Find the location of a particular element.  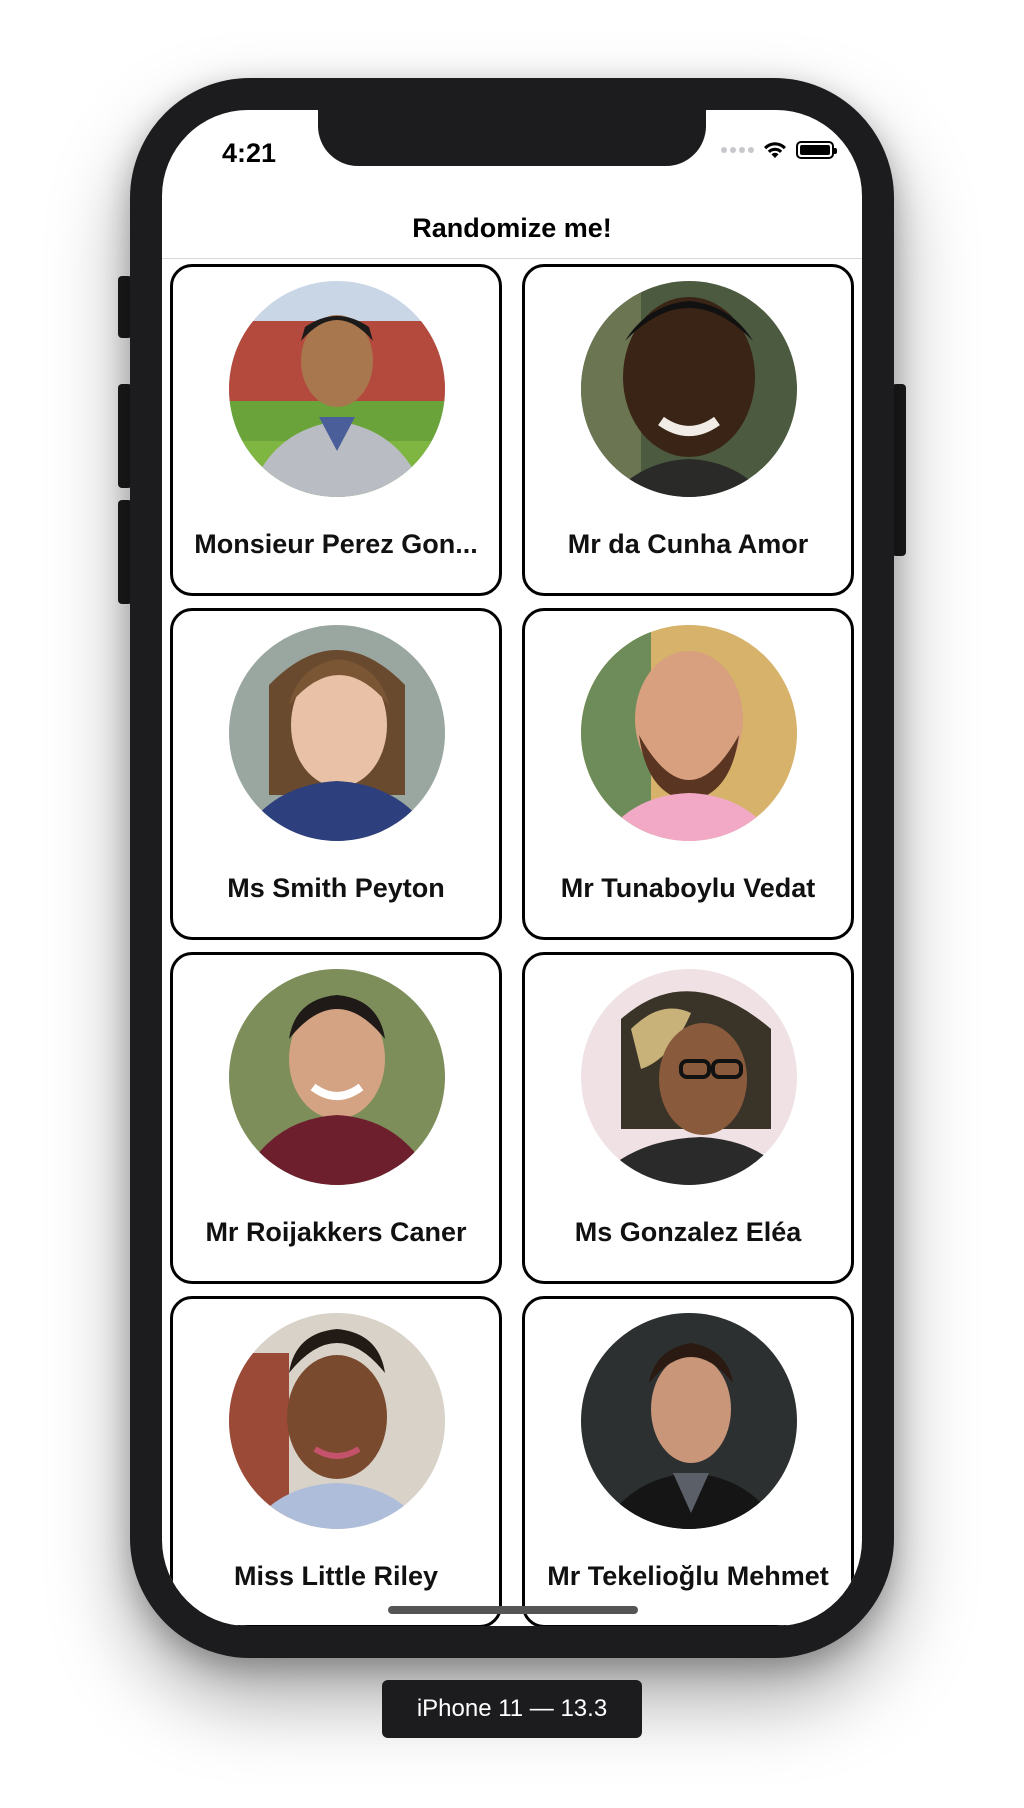

person-name: Mr Tunaboylu Vedat is located at coordinates (688, 888).